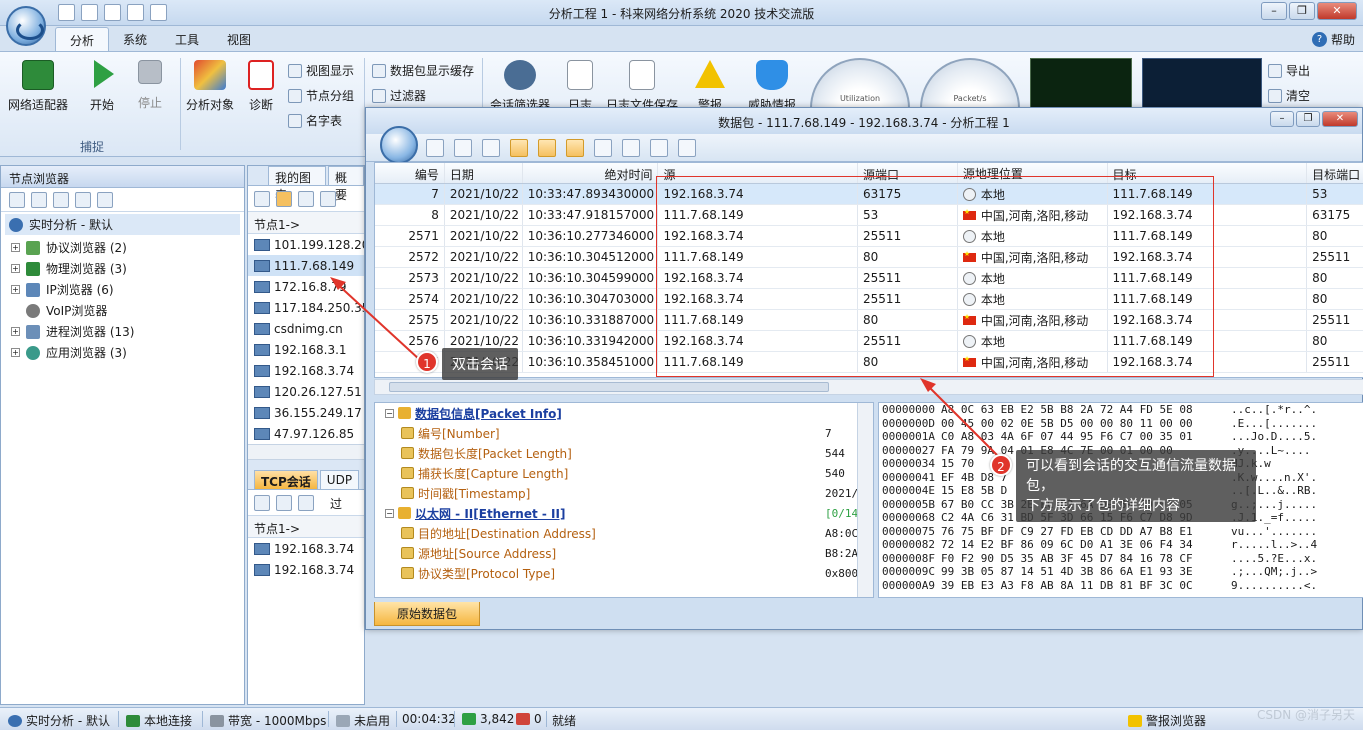  I want to click on name-table-button: 名字表, so click(315, 120).